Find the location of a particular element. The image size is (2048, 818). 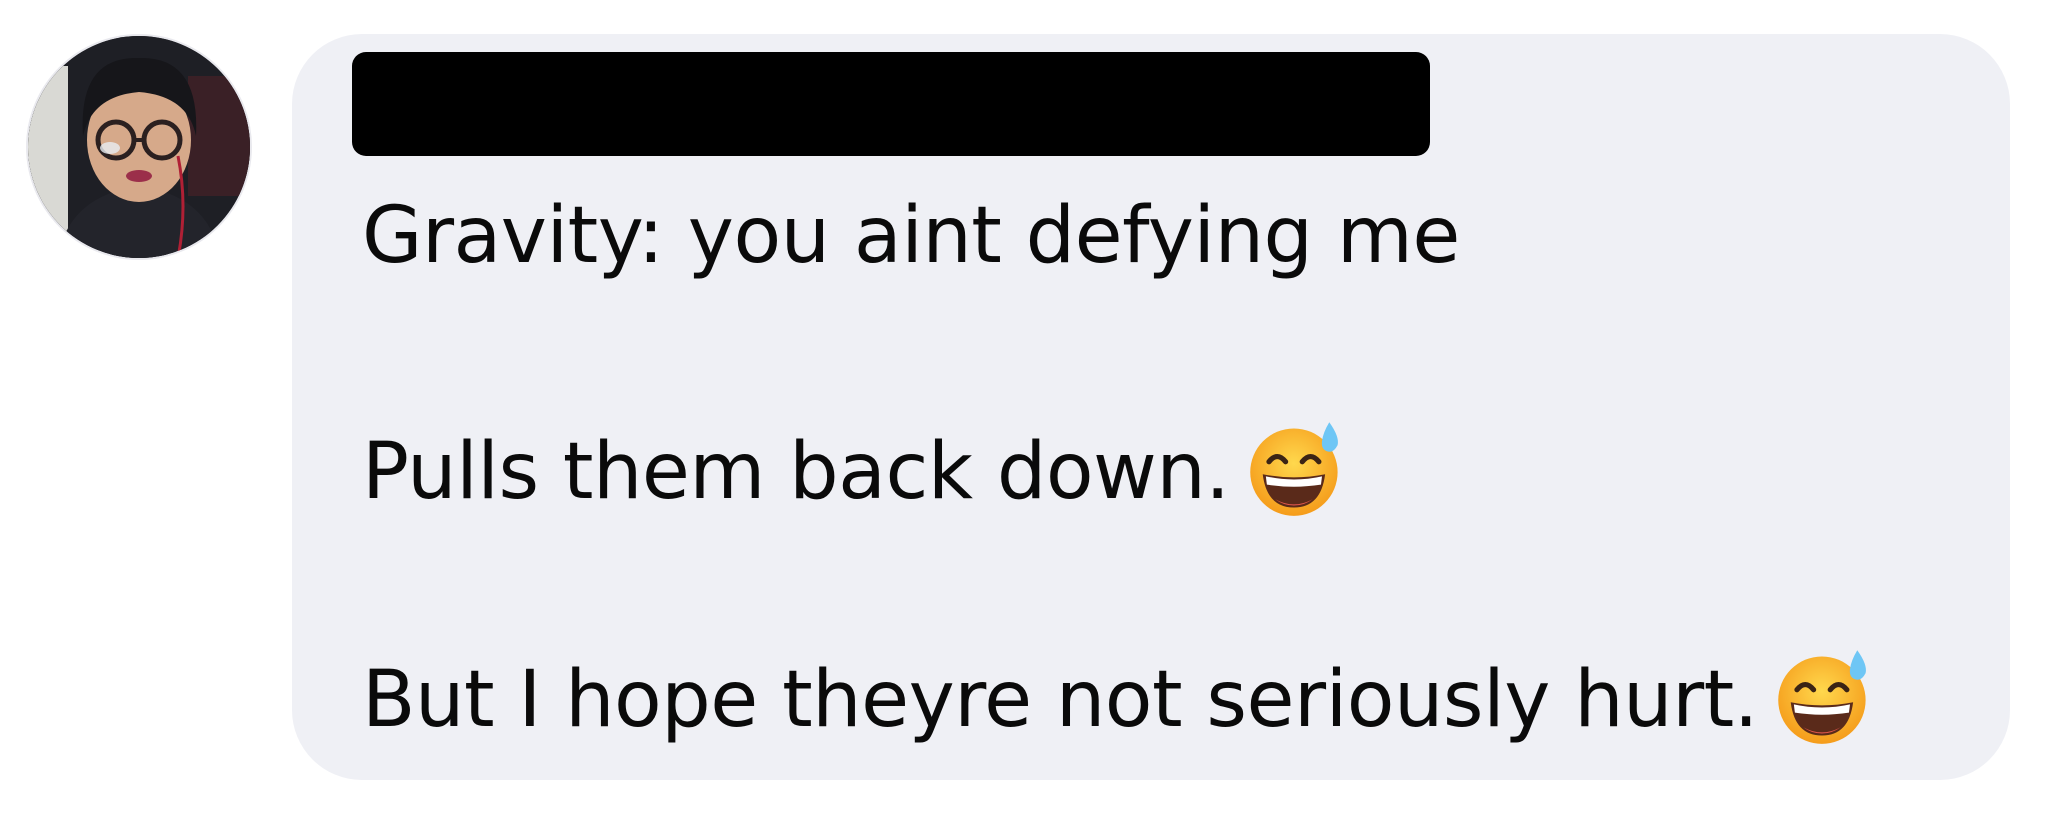

sender-avatar is located at coordinates (139, 147).